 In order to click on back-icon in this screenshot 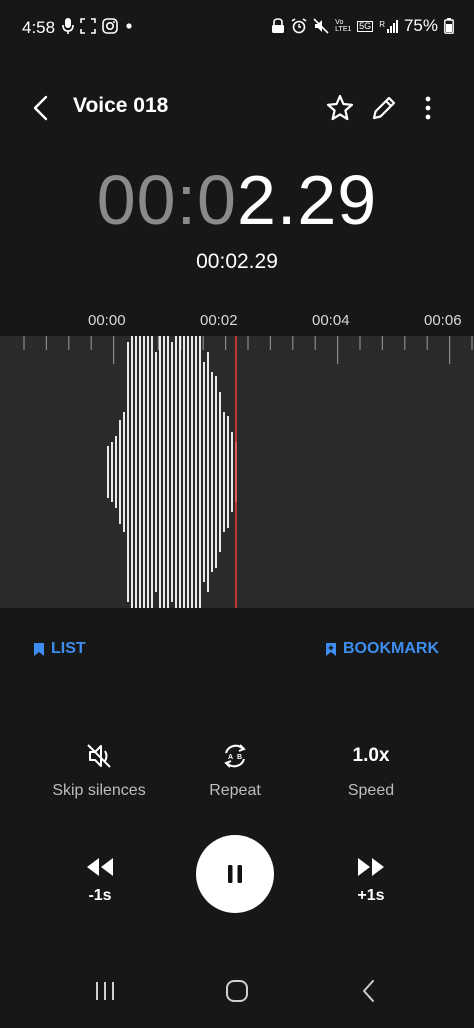, I will do `click(368, 991)`.